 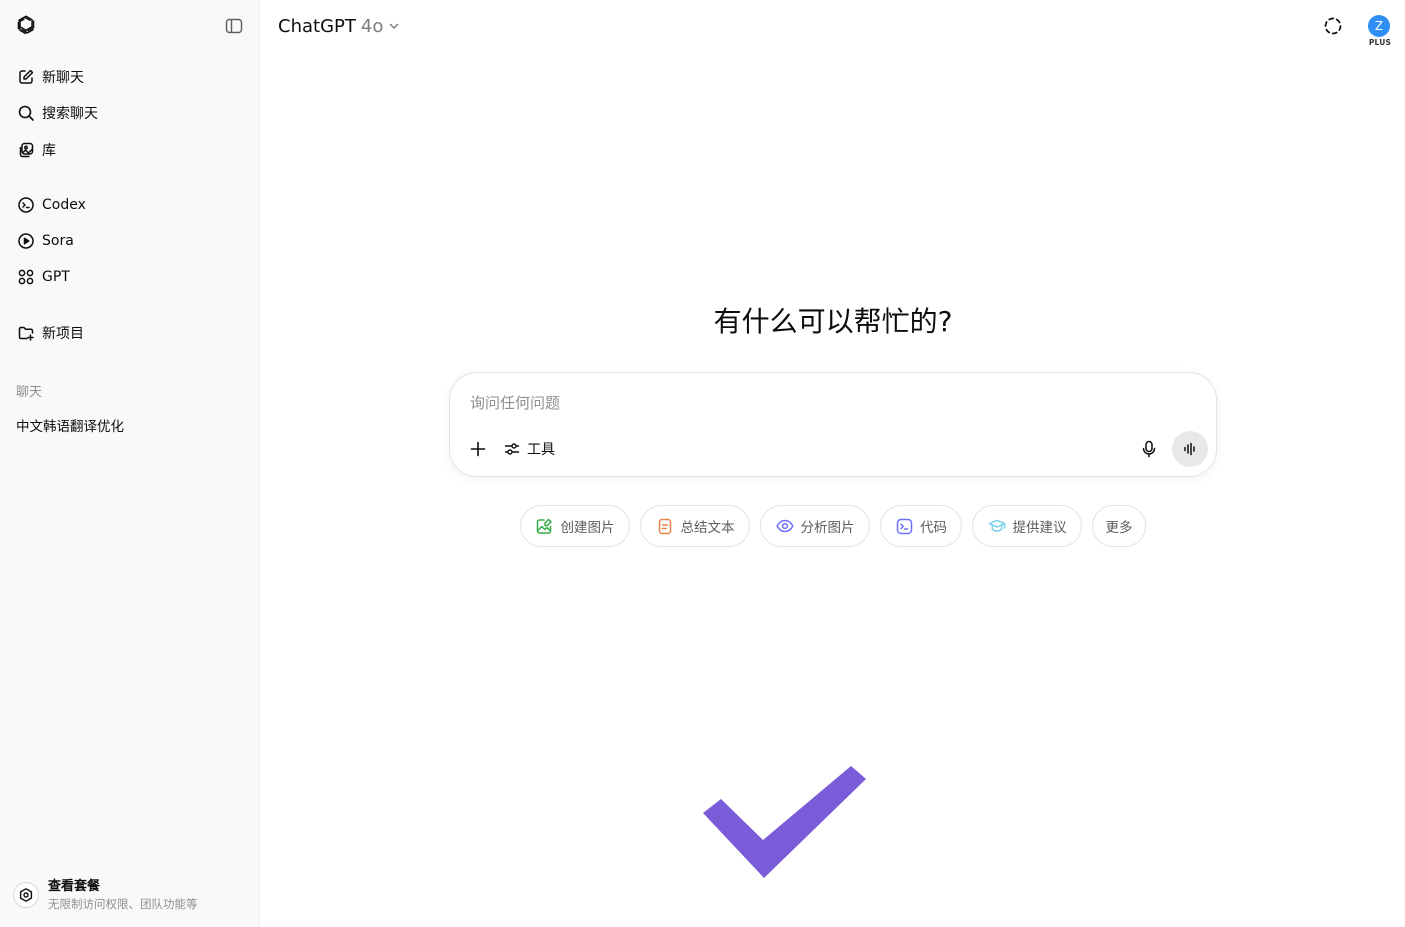 I want to click on suggestion-analyze-image: 分析图片, so click(x=815, y=526).